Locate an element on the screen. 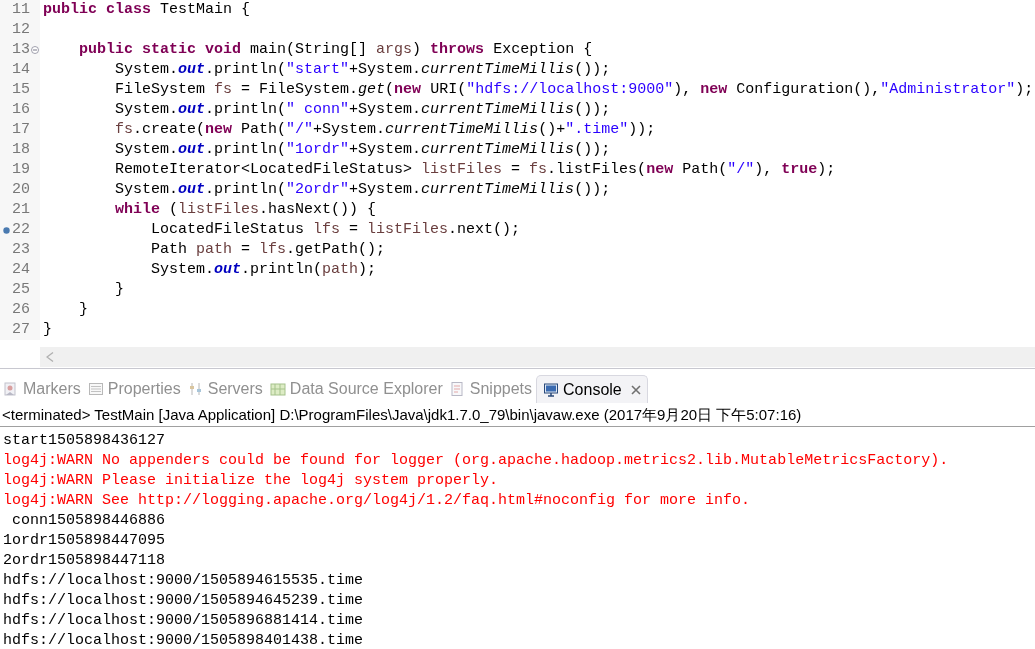 The image size is (1035, 649). console-line: log4j:WARN See http://logging.apache.org/log4j/1.2/faq.html#noconfig for more info. is located at coordinates (377, 501).